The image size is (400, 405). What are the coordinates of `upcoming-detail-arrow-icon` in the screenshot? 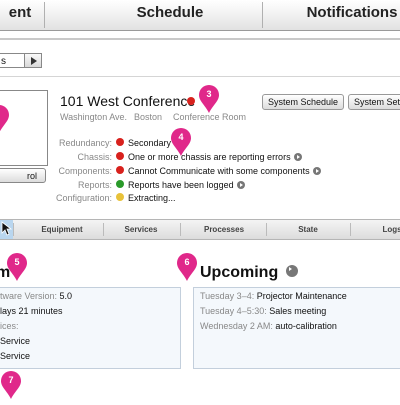 It's located at (291, 270).